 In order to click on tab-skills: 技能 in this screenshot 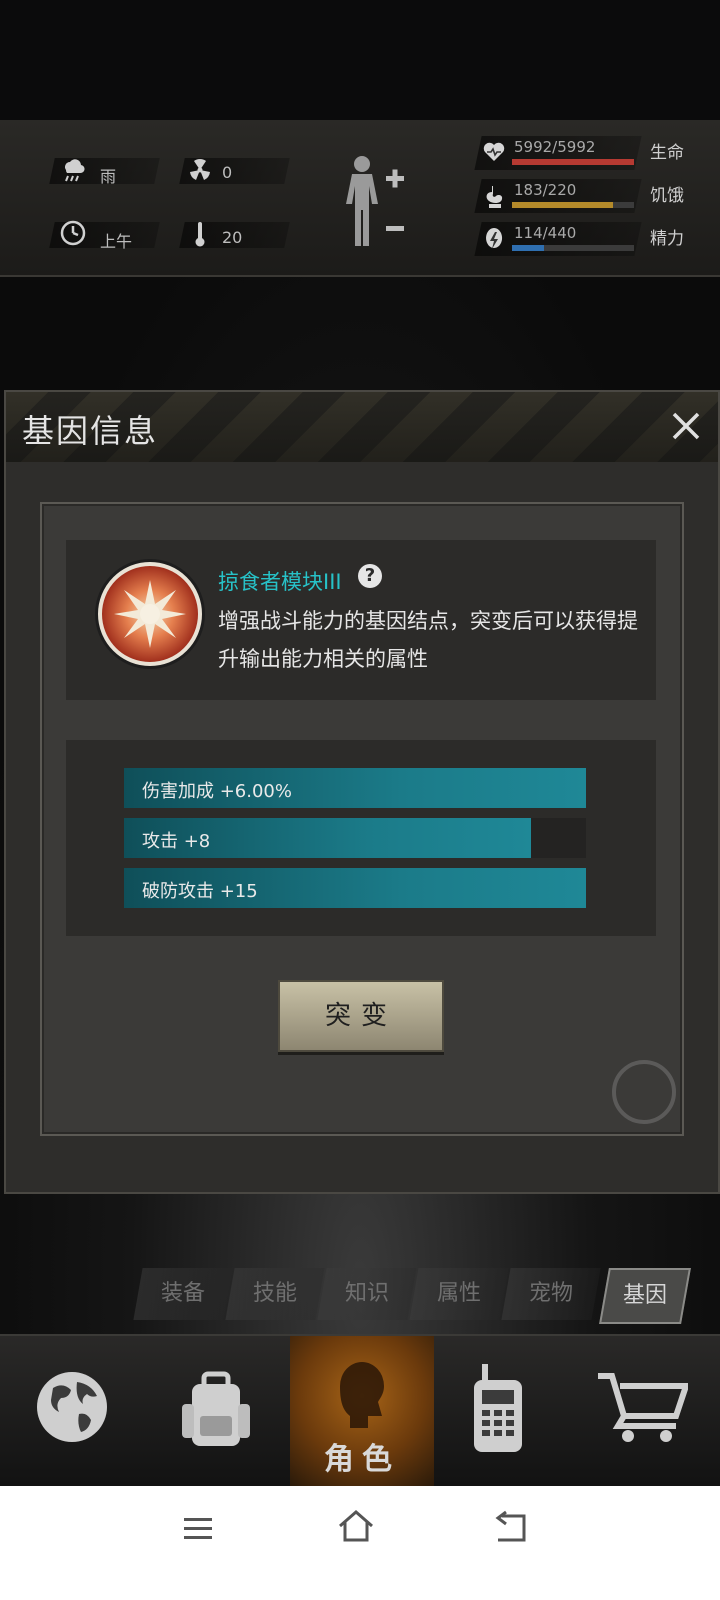, I will do `click(275, 1294)`.